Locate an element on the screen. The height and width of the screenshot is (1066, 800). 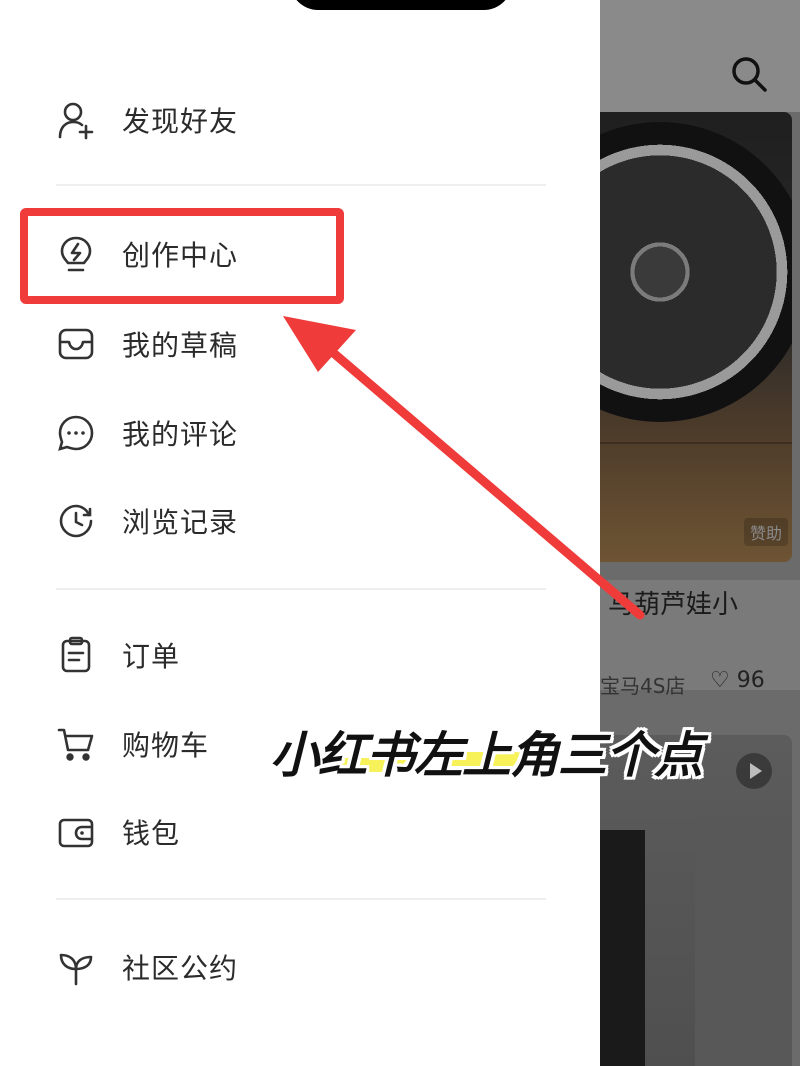
add-friend-icon is located at coordinates (76, 120).